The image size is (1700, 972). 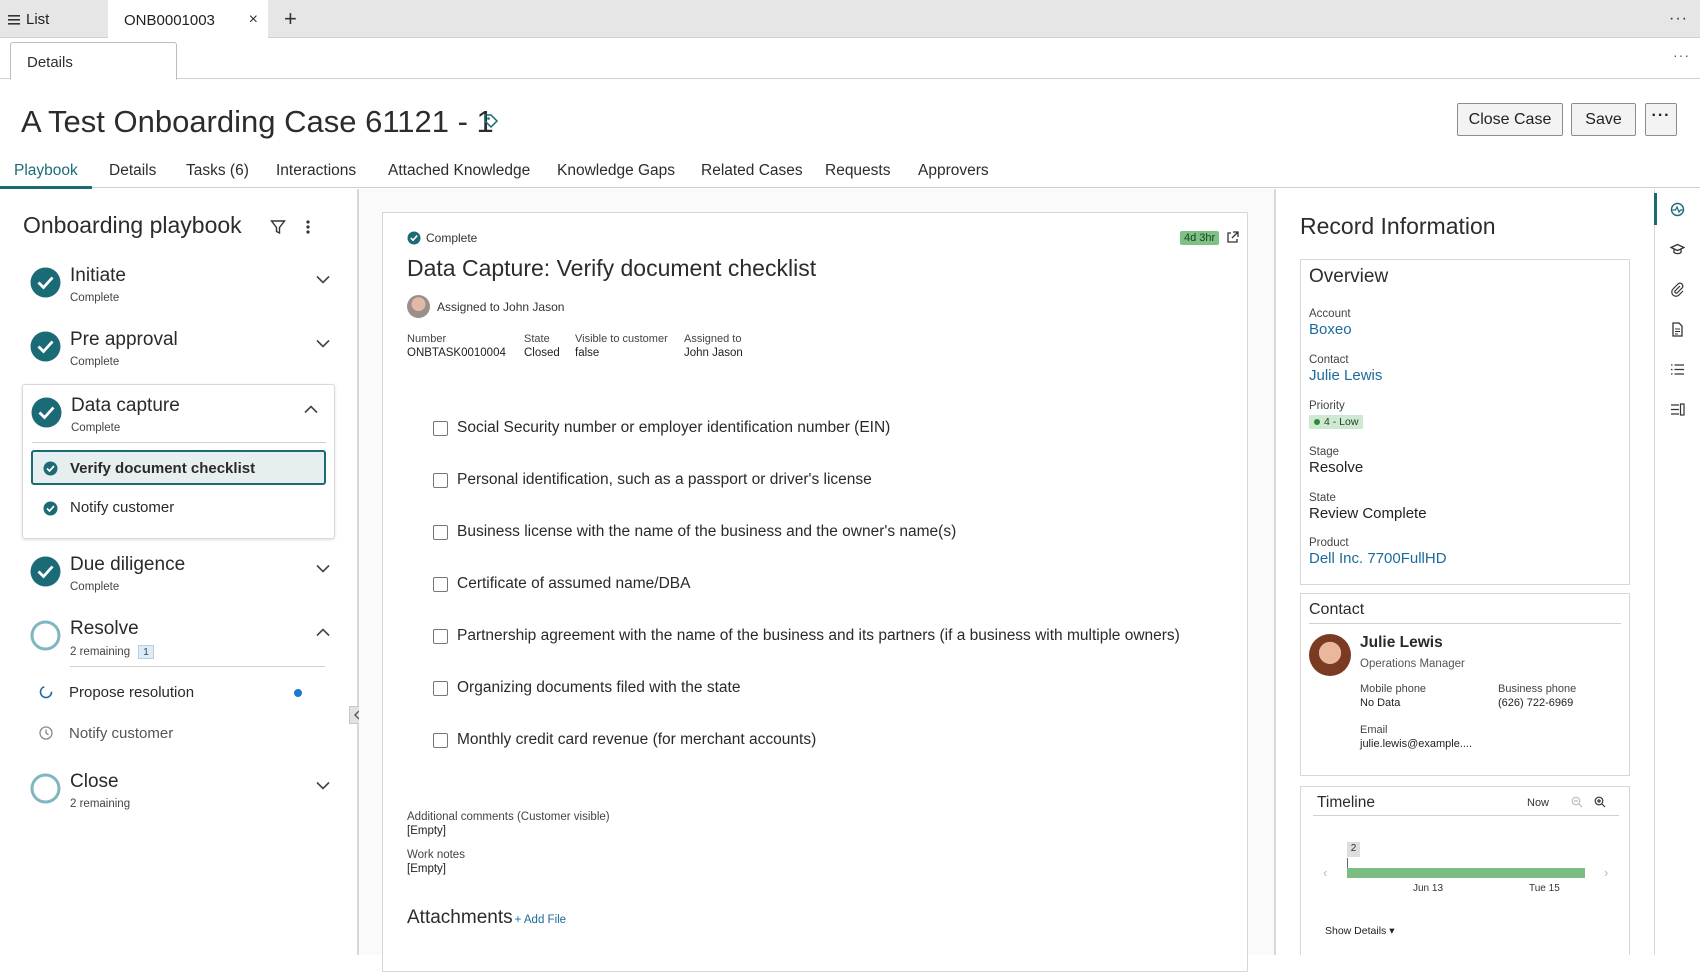 I want to click on side-rail, so click(x=1677, y=572).